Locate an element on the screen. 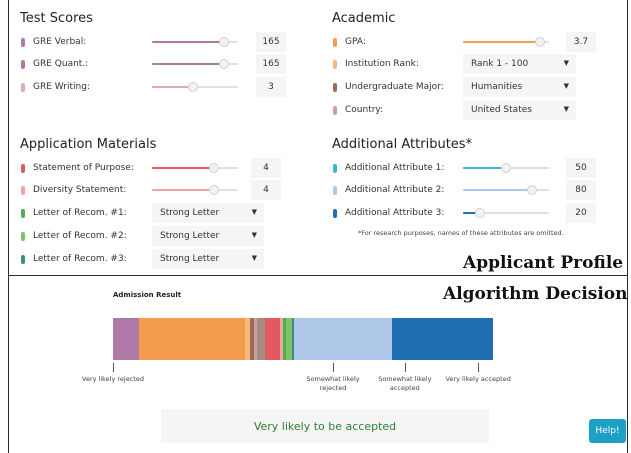 The width and height of the screenshot is (631, 453). gre-quant-row: GRE Quant.: is located at coordinates (54, 64).